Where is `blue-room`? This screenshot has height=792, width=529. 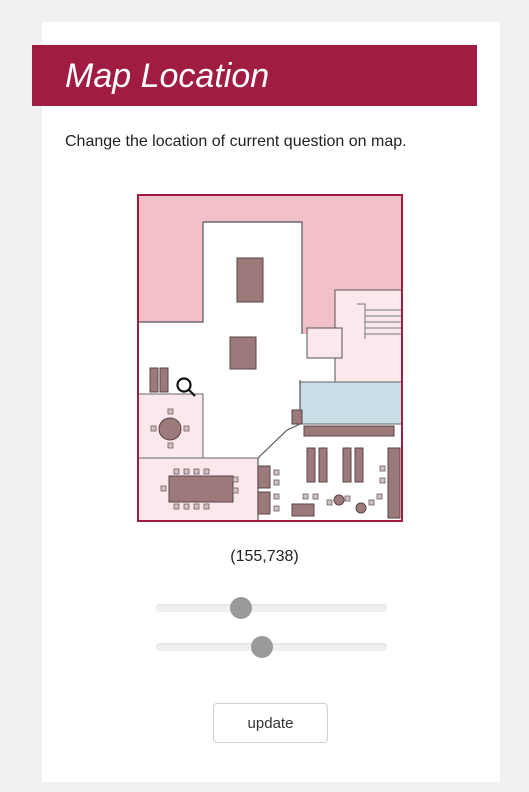 blue-room is located at coordinates (351, 403).